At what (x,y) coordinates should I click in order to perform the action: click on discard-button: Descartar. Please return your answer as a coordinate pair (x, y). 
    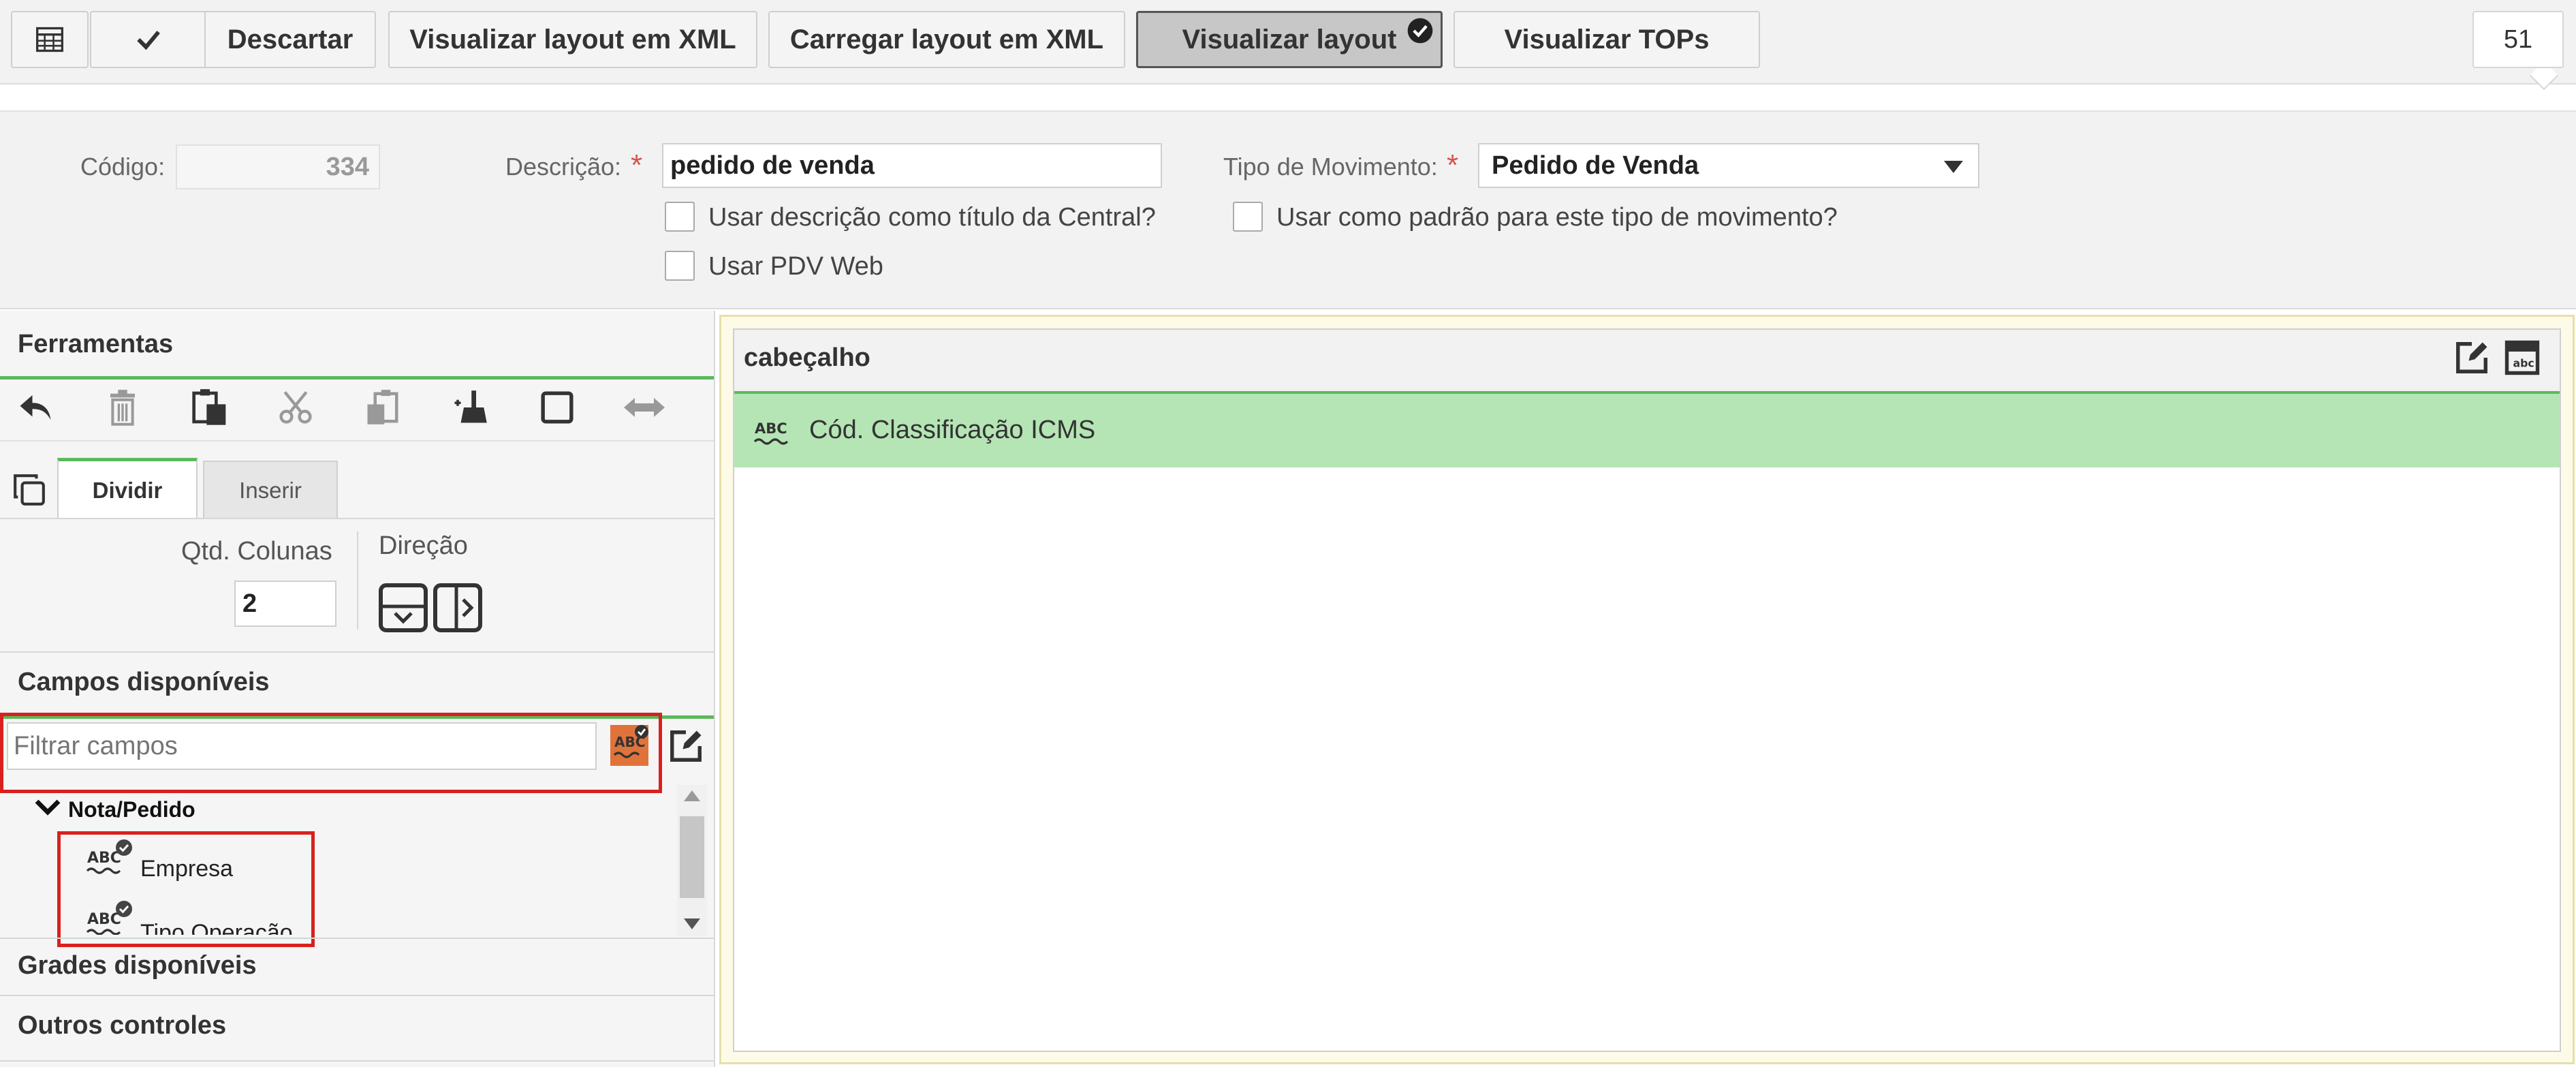
    Looking at the image, I should click on (290, 40).